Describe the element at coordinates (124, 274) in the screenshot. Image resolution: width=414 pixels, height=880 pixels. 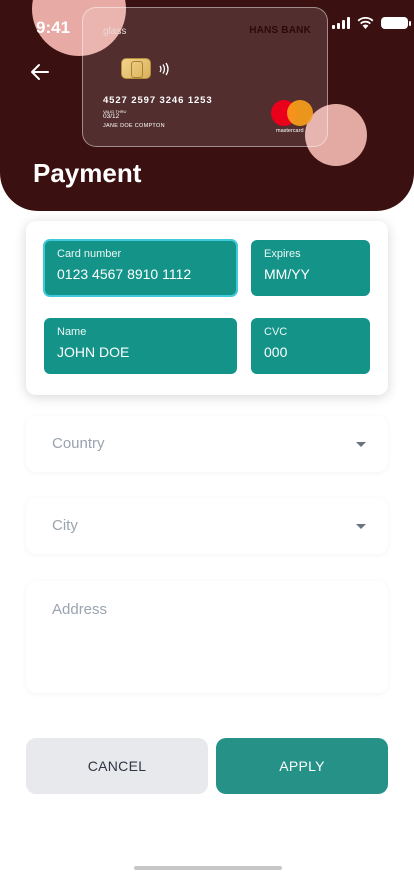
I see `card-number-value: 0123 4567 8910 1112` at that location.